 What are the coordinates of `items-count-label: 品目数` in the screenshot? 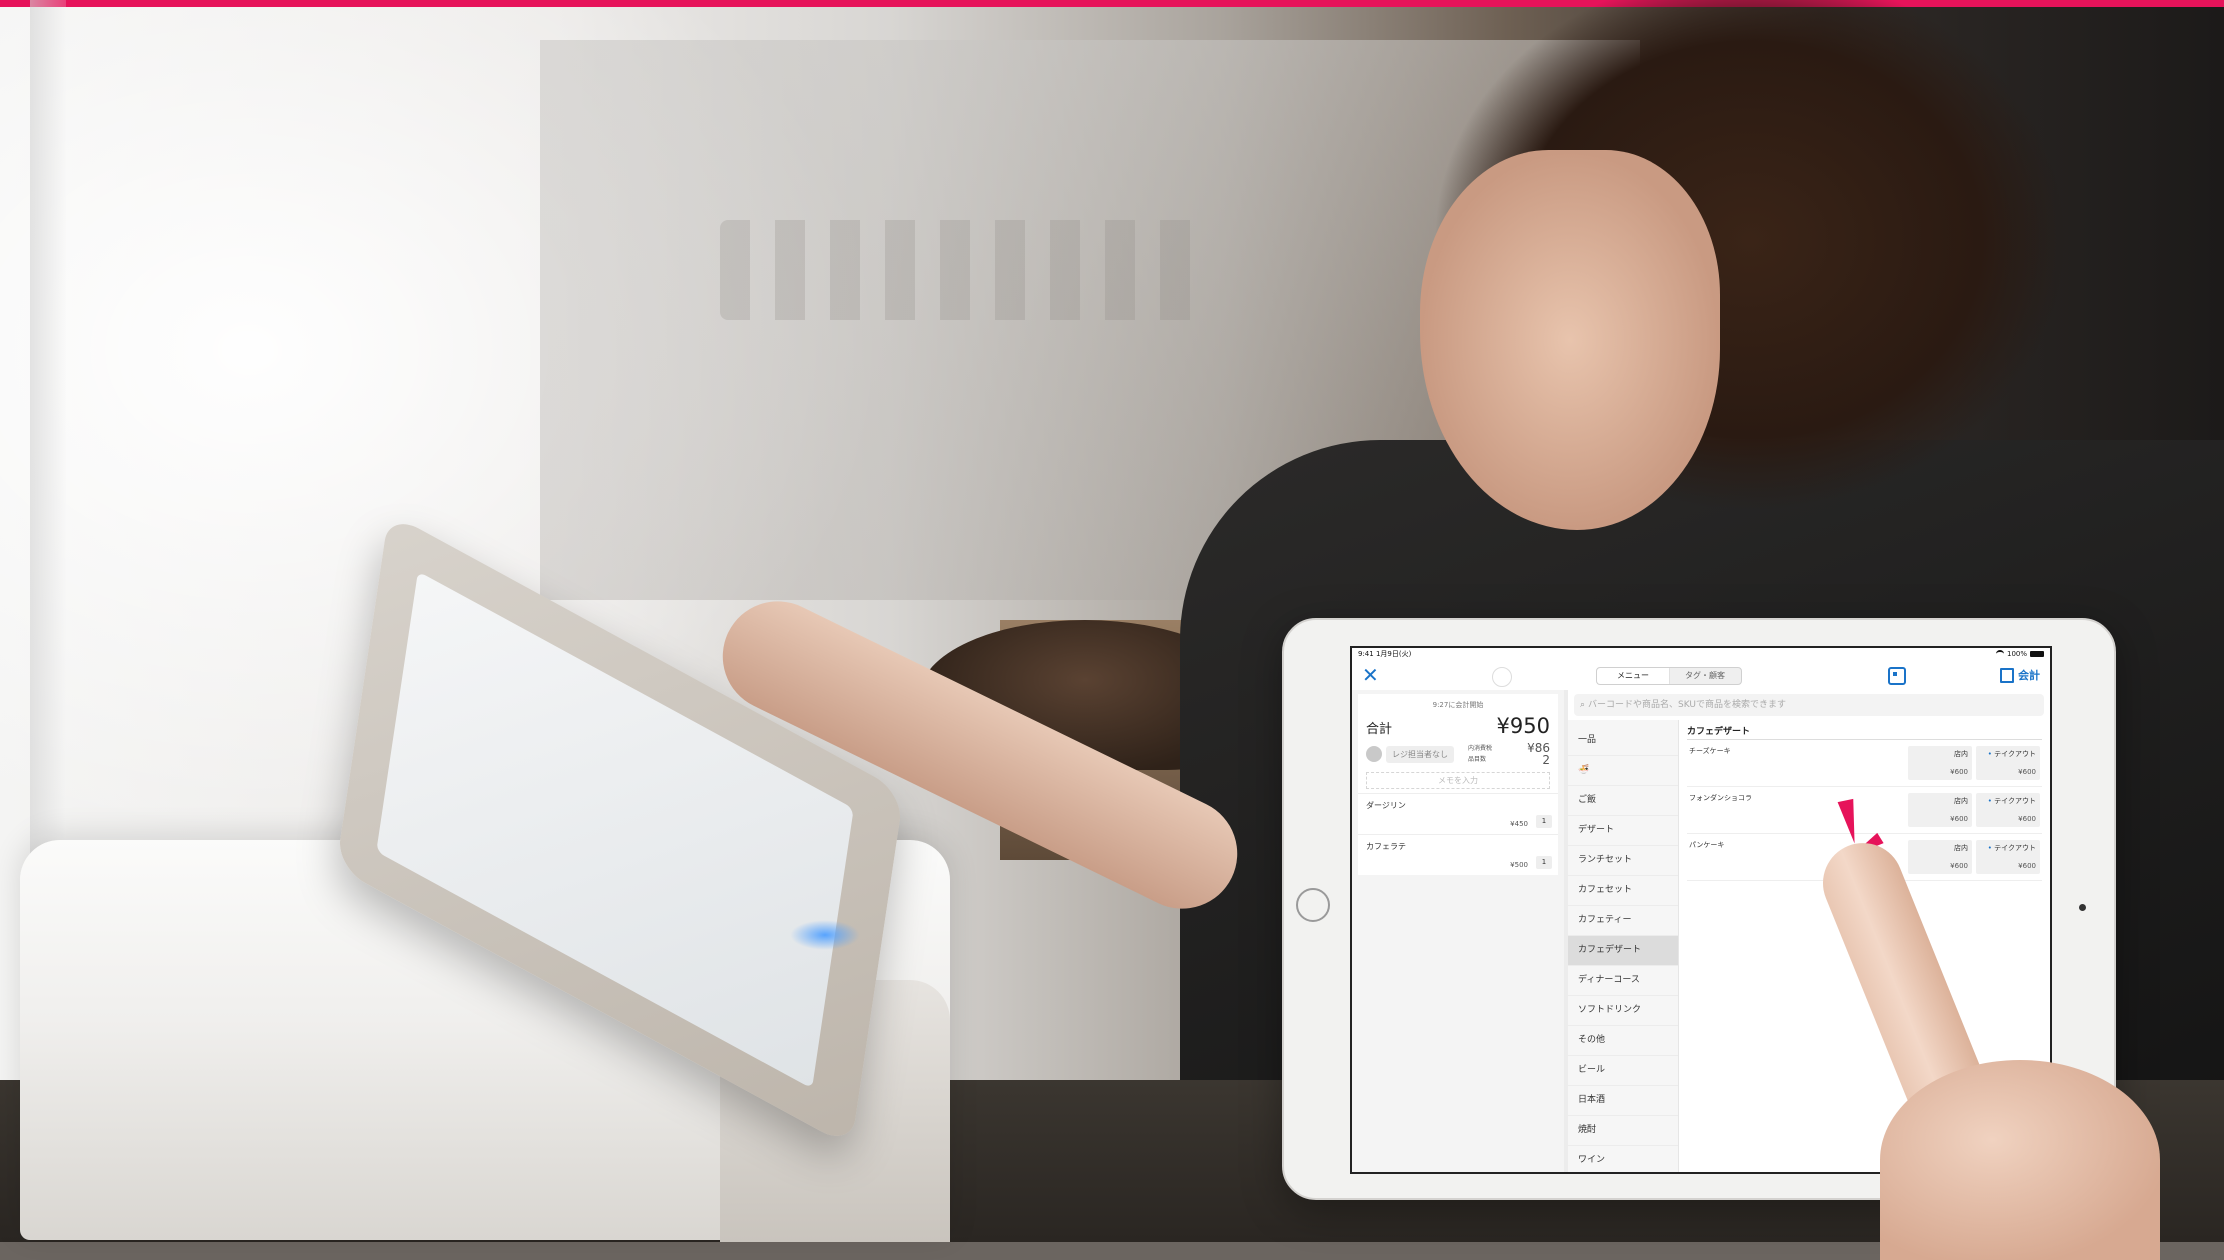 It's located at (1477, 759).